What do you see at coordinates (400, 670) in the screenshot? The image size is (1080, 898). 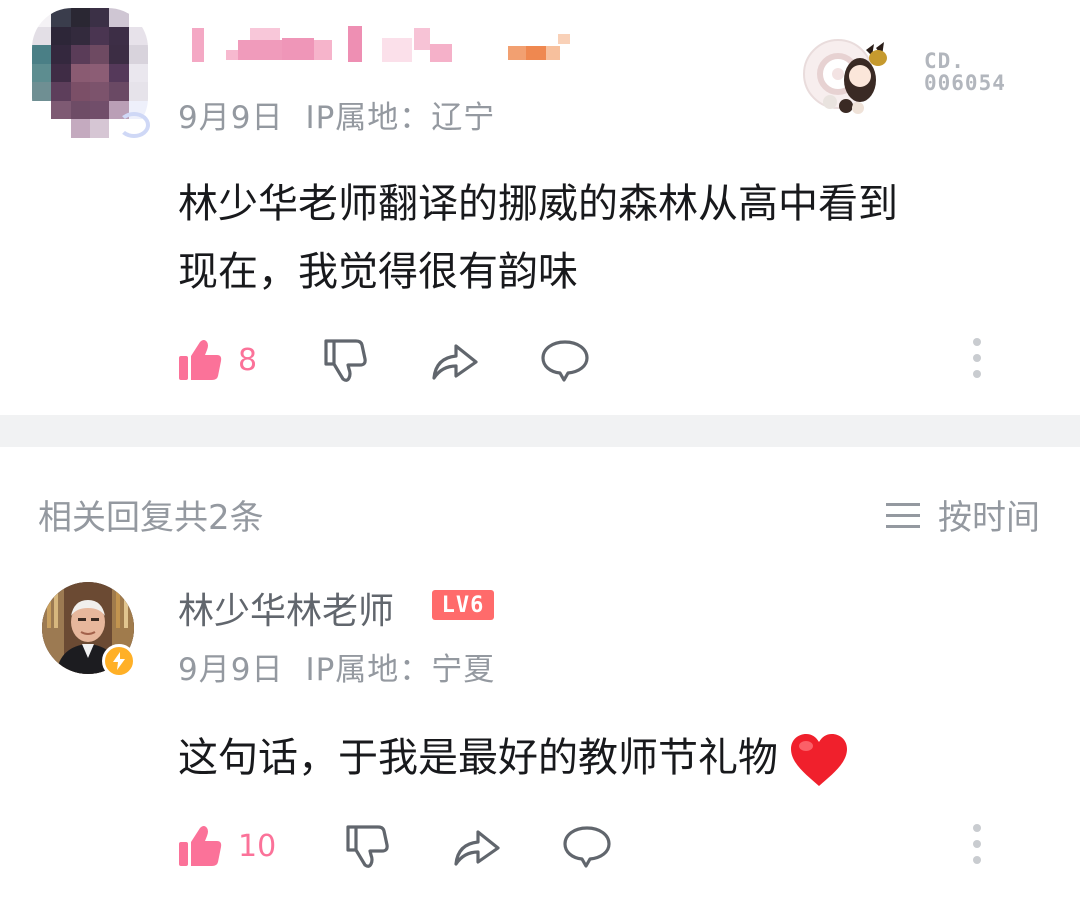 I see `reply-ip-location: IP属地：宁夏` at bounding box center [400, 670].